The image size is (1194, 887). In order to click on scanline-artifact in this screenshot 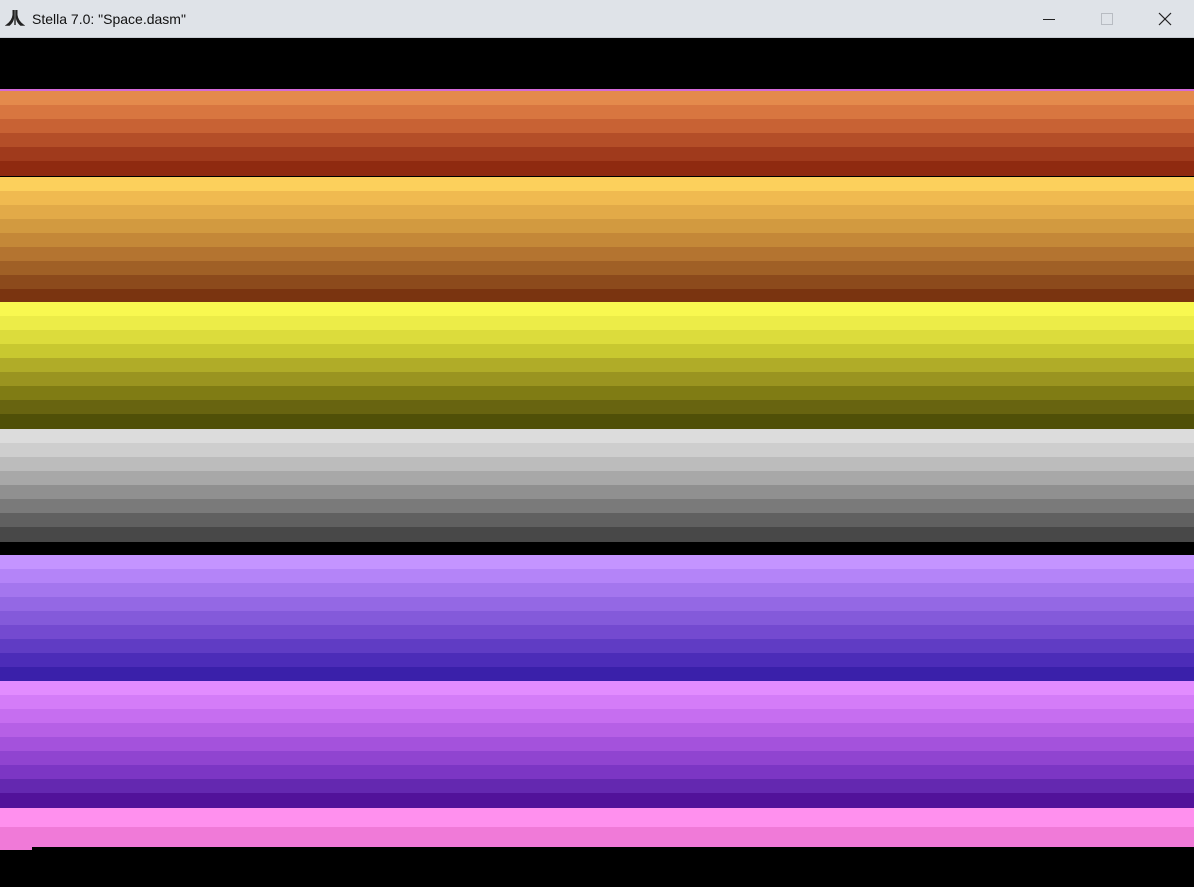, I will do `click(16, 848)`.